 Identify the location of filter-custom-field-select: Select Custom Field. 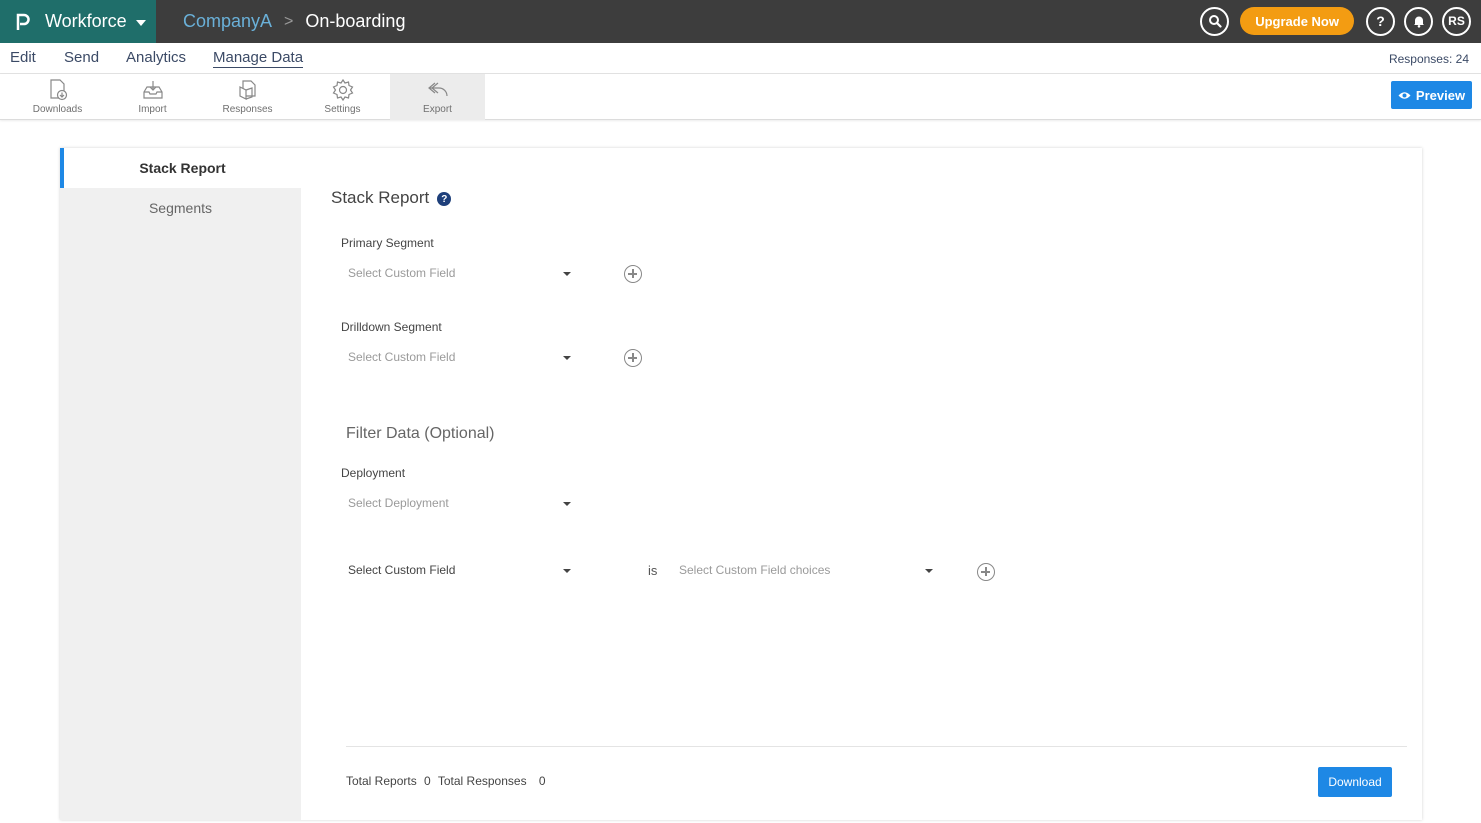
(458, 570).